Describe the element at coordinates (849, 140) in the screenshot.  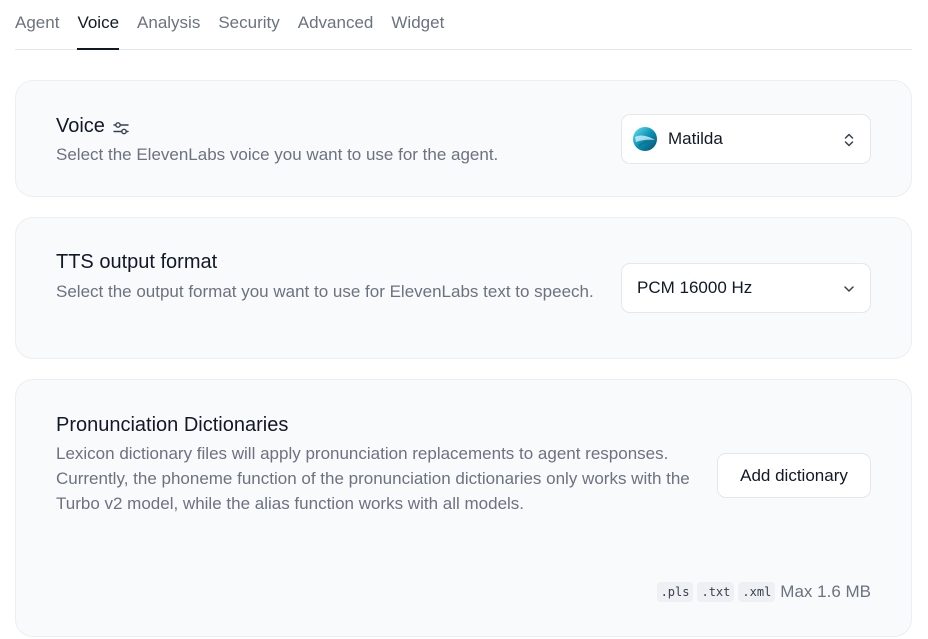
I see `chevron-up-down-icon` at that location.